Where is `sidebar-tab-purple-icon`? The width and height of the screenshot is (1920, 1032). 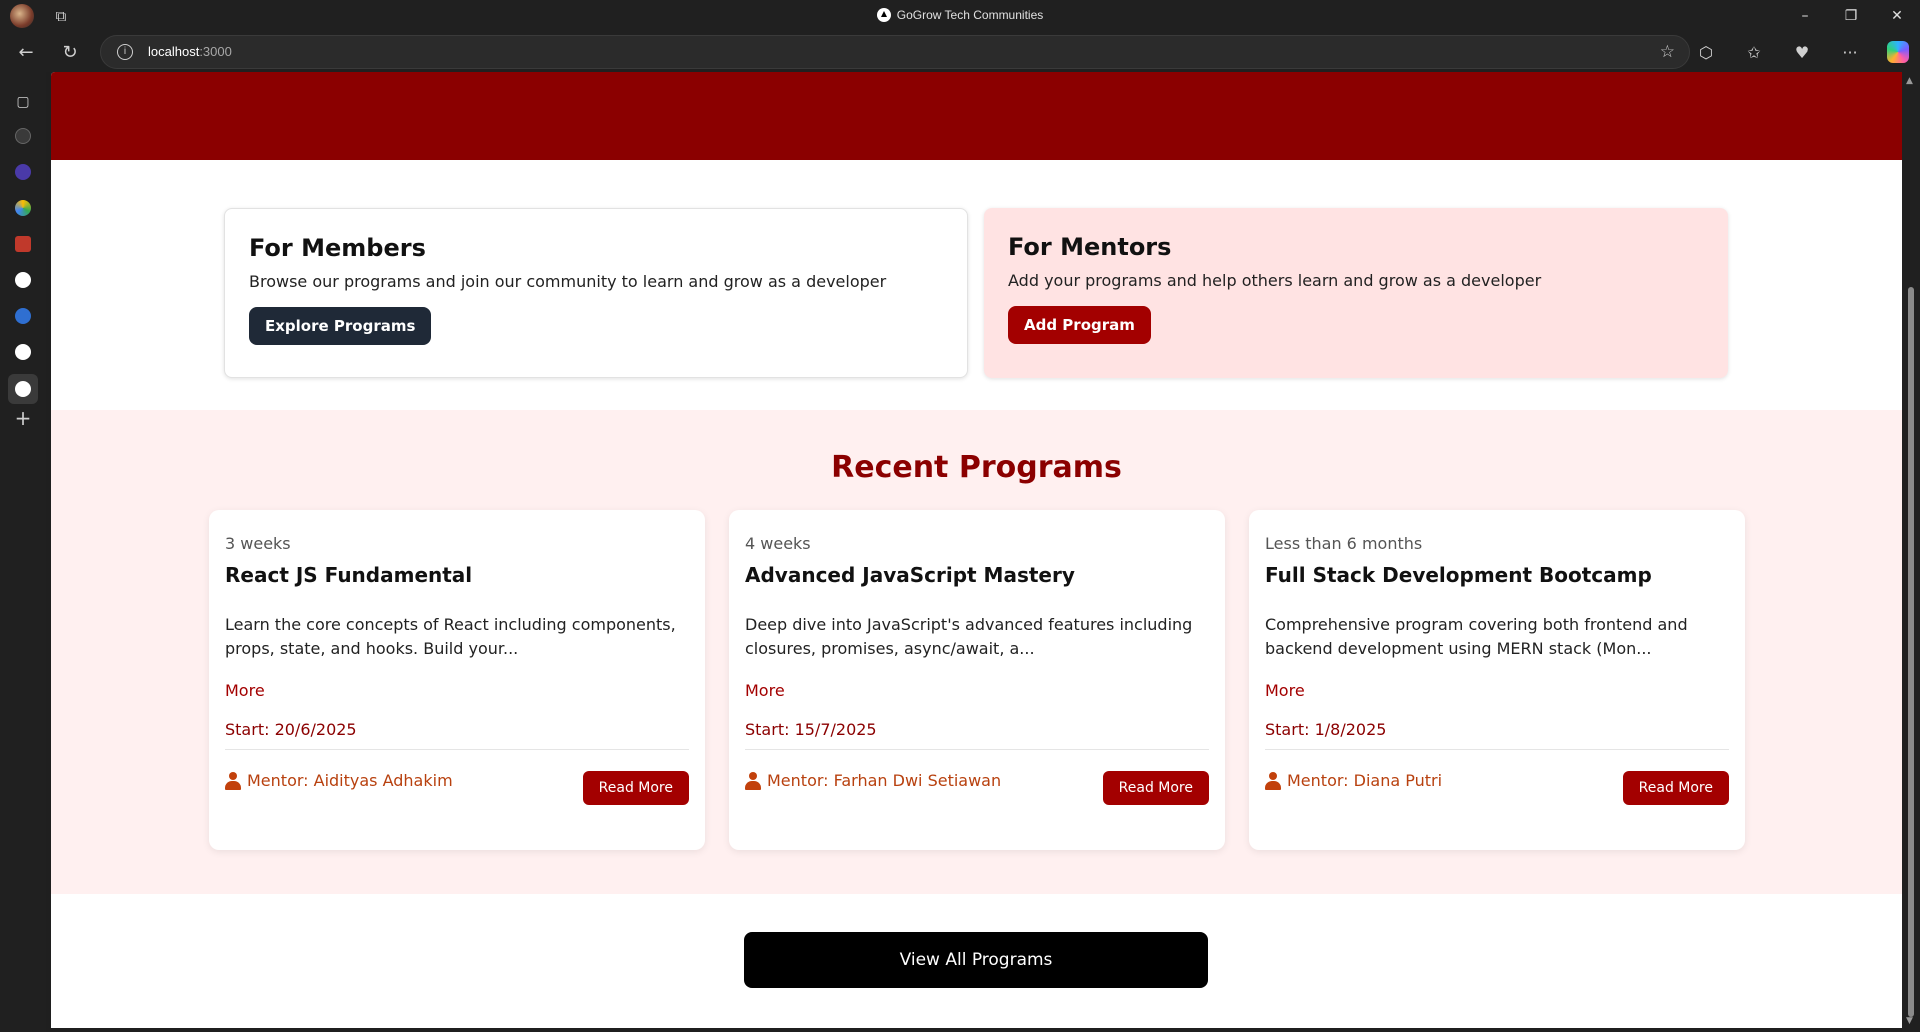 sidebar-tab-purple-icon is located at coordinates (23, 172).